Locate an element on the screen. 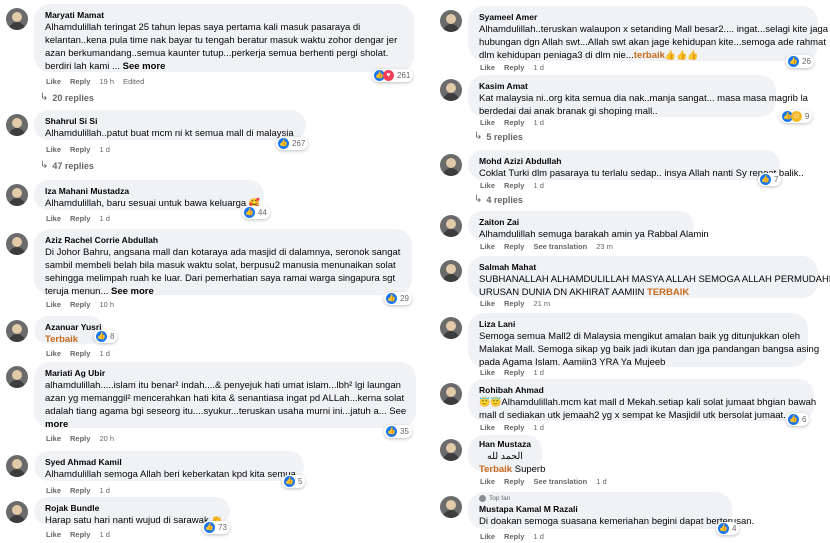 The image size is (830, 543). reaction-summary: 👍 29 is located at coordinates (398, 298).